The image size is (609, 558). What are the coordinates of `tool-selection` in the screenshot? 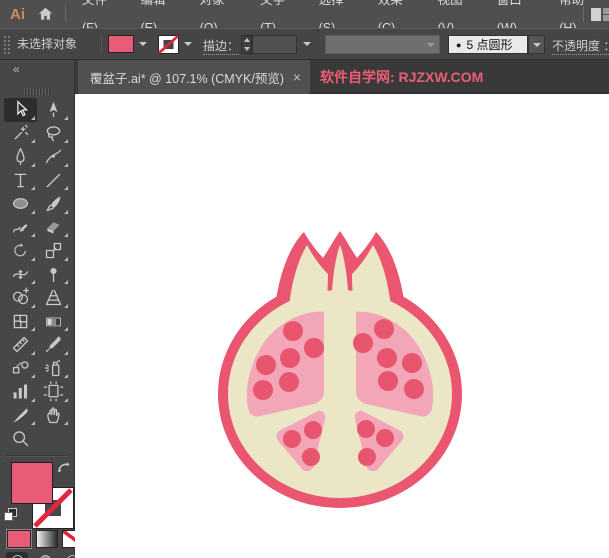 It's located at (20, 110).